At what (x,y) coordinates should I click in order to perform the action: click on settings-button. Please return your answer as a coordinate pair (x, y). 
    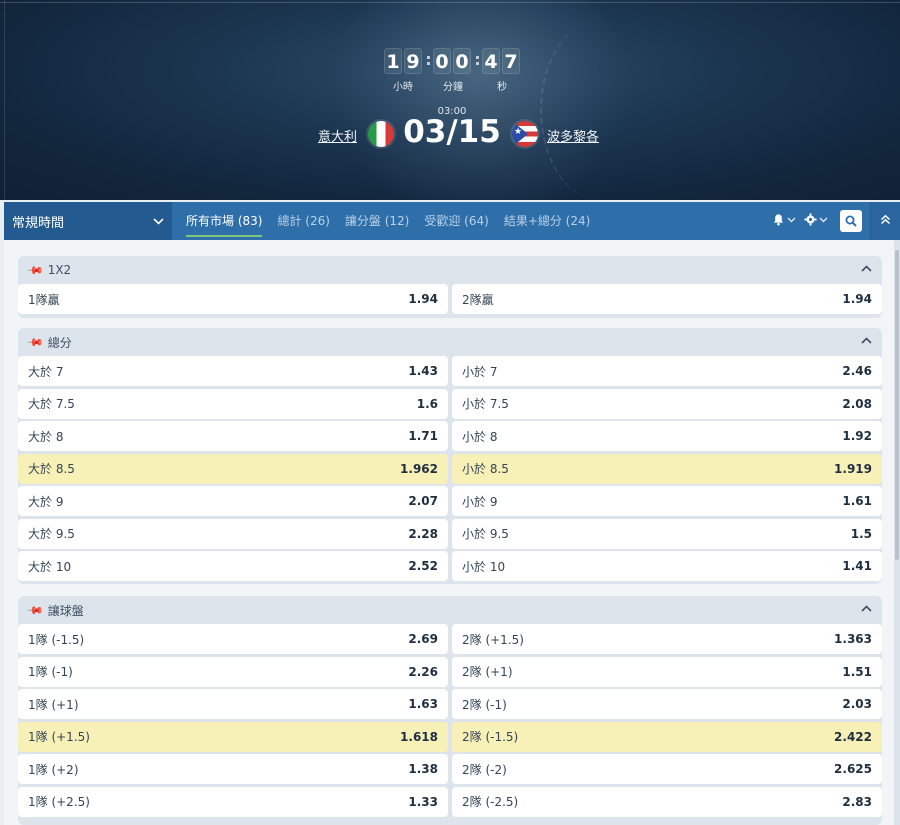
    Looking at the image, I should click on (816, 221).